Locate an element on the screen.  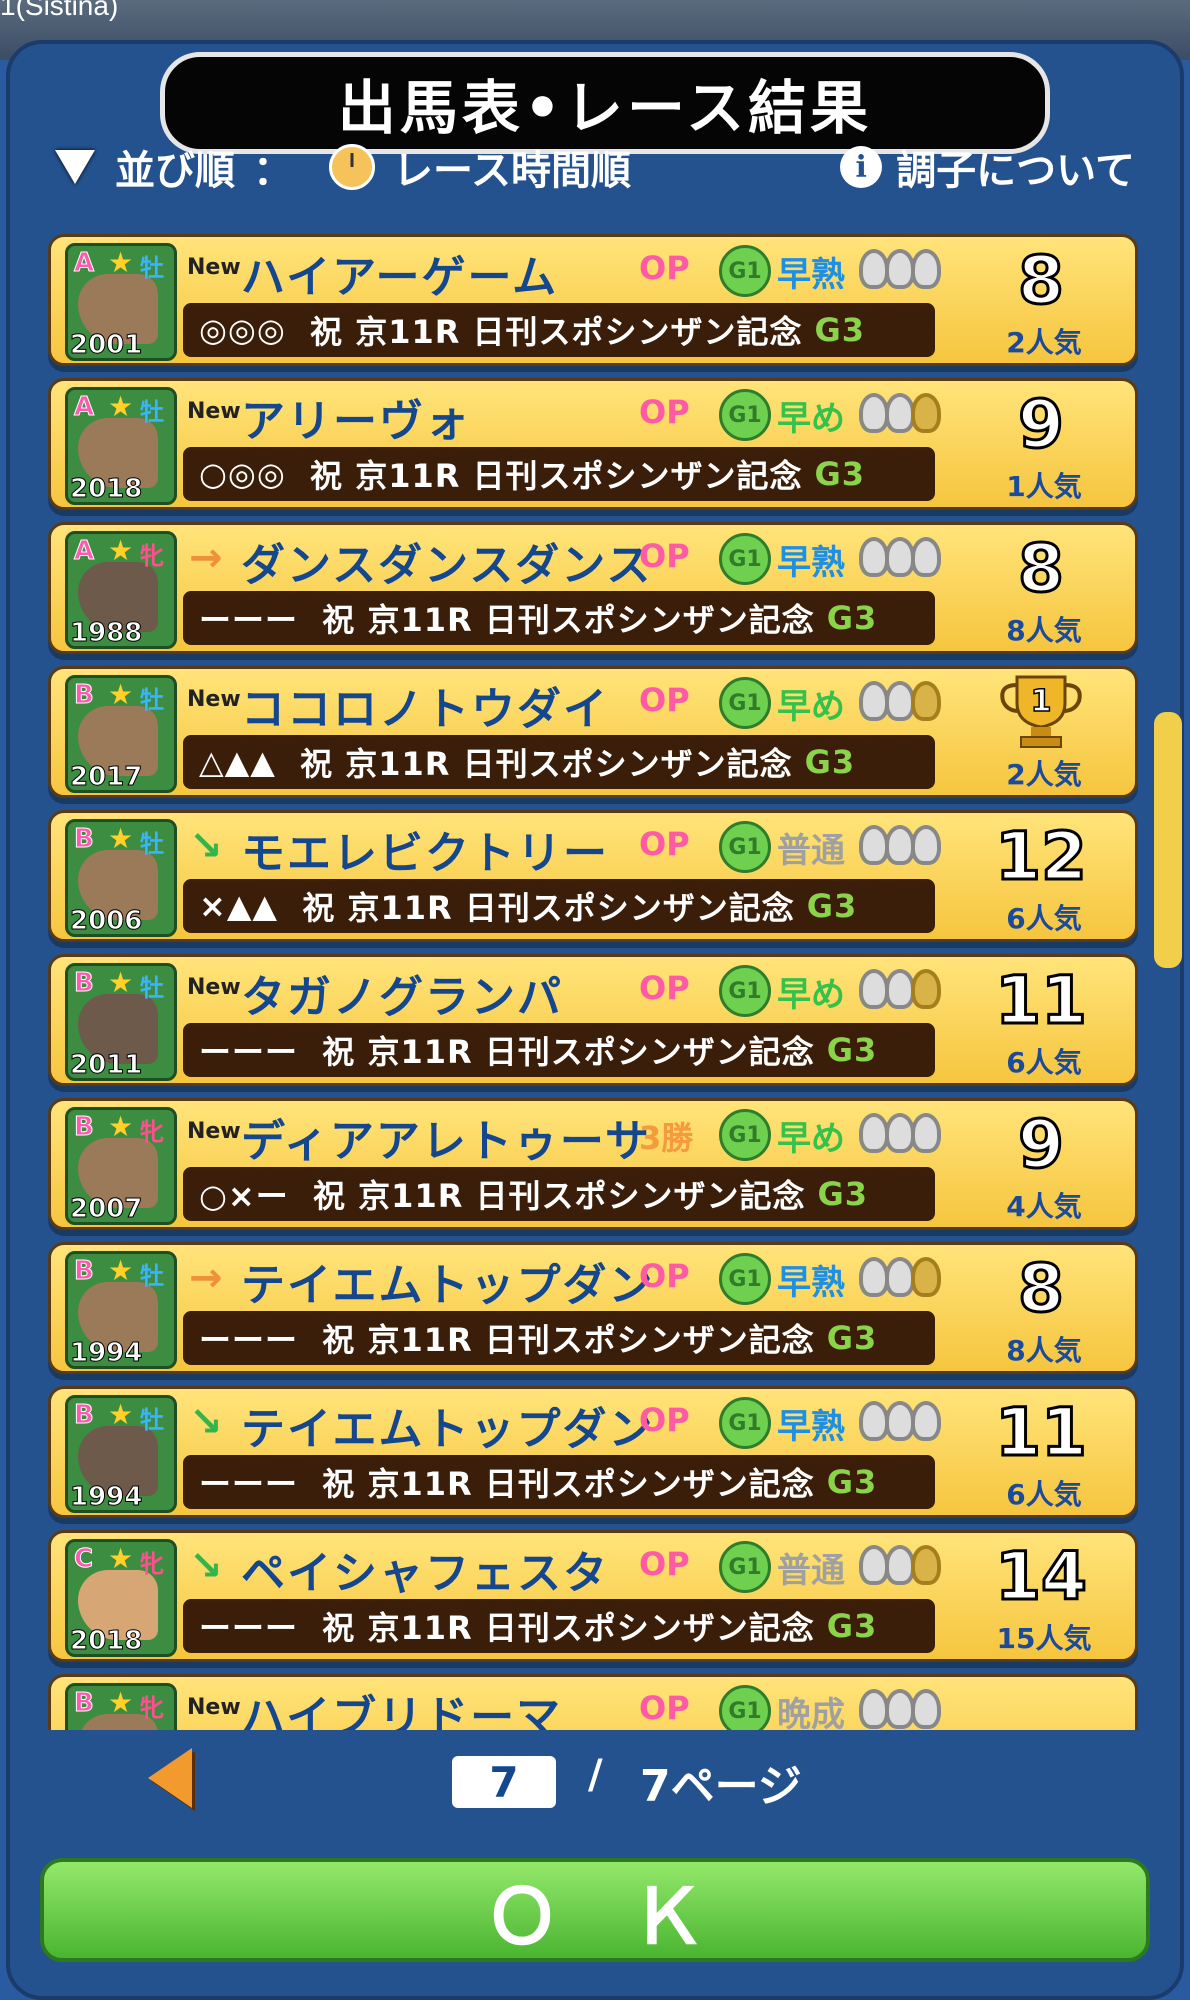
prediction-marks: ×▲▲ is located at coordinates (239, 906).